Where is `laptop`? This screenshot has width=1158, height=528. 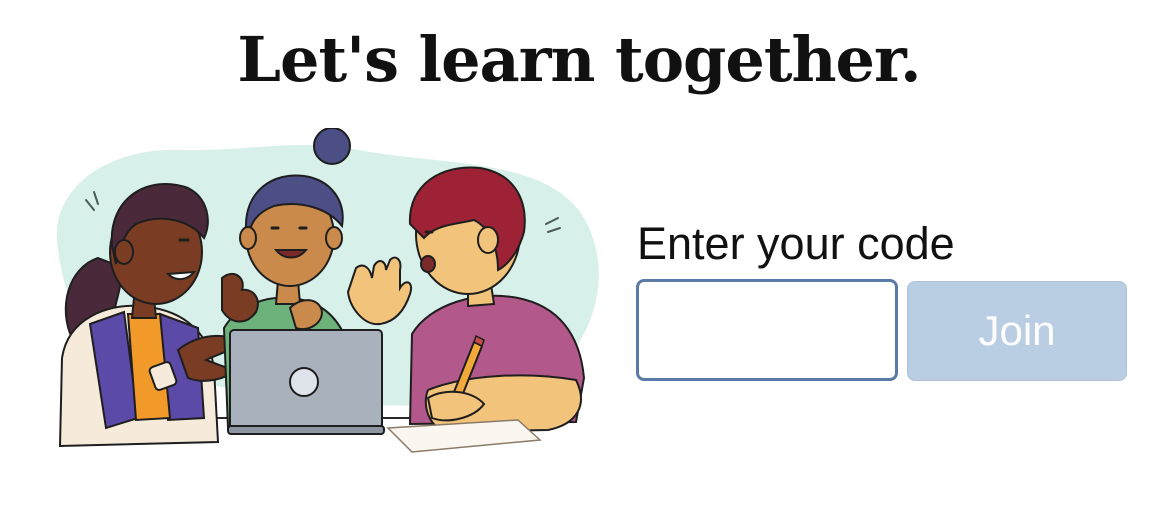
laptop is located at coordinates (306, 382).